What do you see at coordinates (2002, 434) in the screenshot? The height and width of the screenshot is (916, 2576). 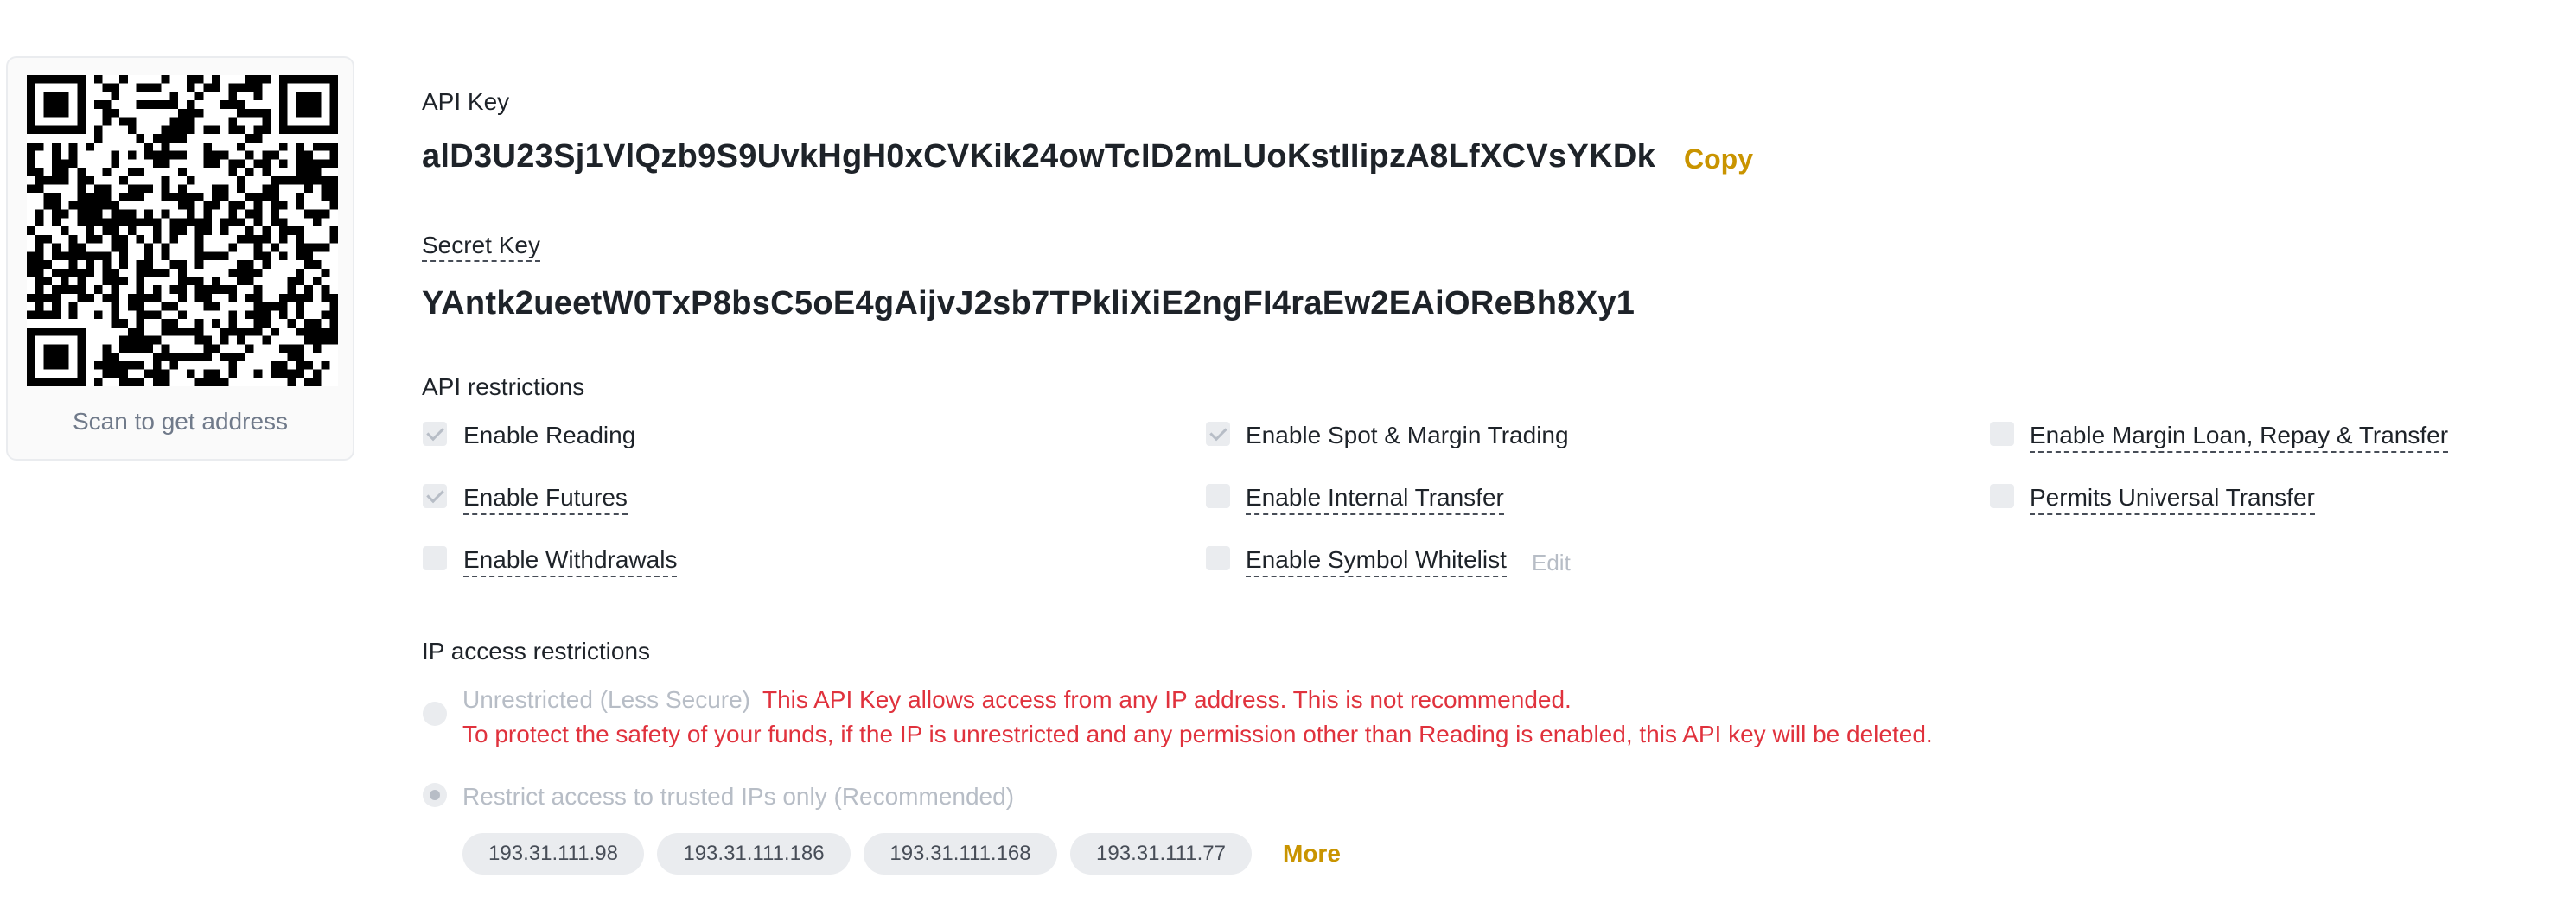 I see `checkbox-enable-margin-loan` at bounding box center [2002, 434].